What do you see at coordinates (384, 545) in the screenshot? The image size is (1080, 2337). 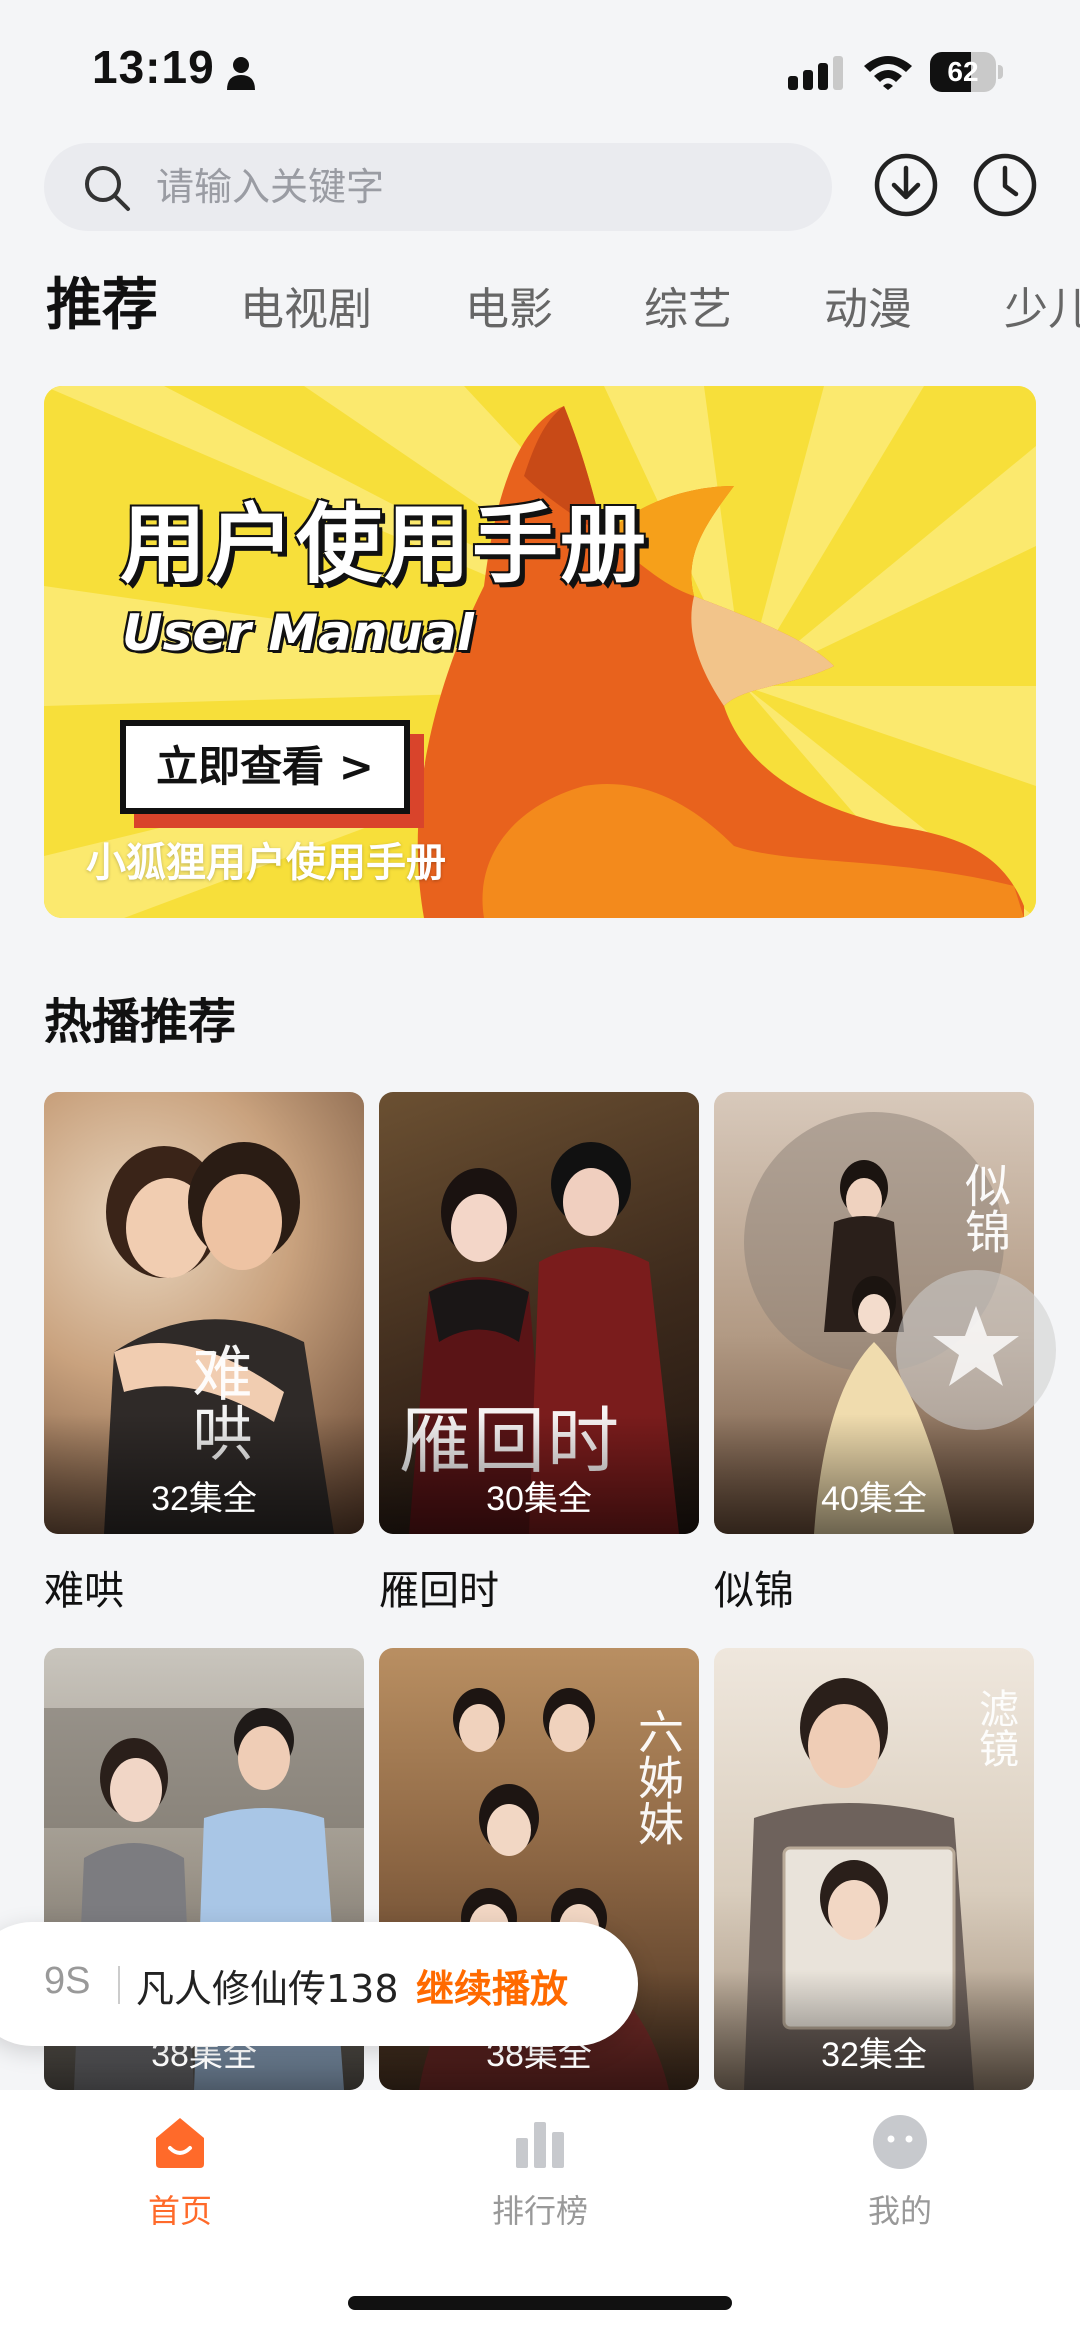 I see `banner-headline: 用户使用手册` at bounding box center [384, 545].